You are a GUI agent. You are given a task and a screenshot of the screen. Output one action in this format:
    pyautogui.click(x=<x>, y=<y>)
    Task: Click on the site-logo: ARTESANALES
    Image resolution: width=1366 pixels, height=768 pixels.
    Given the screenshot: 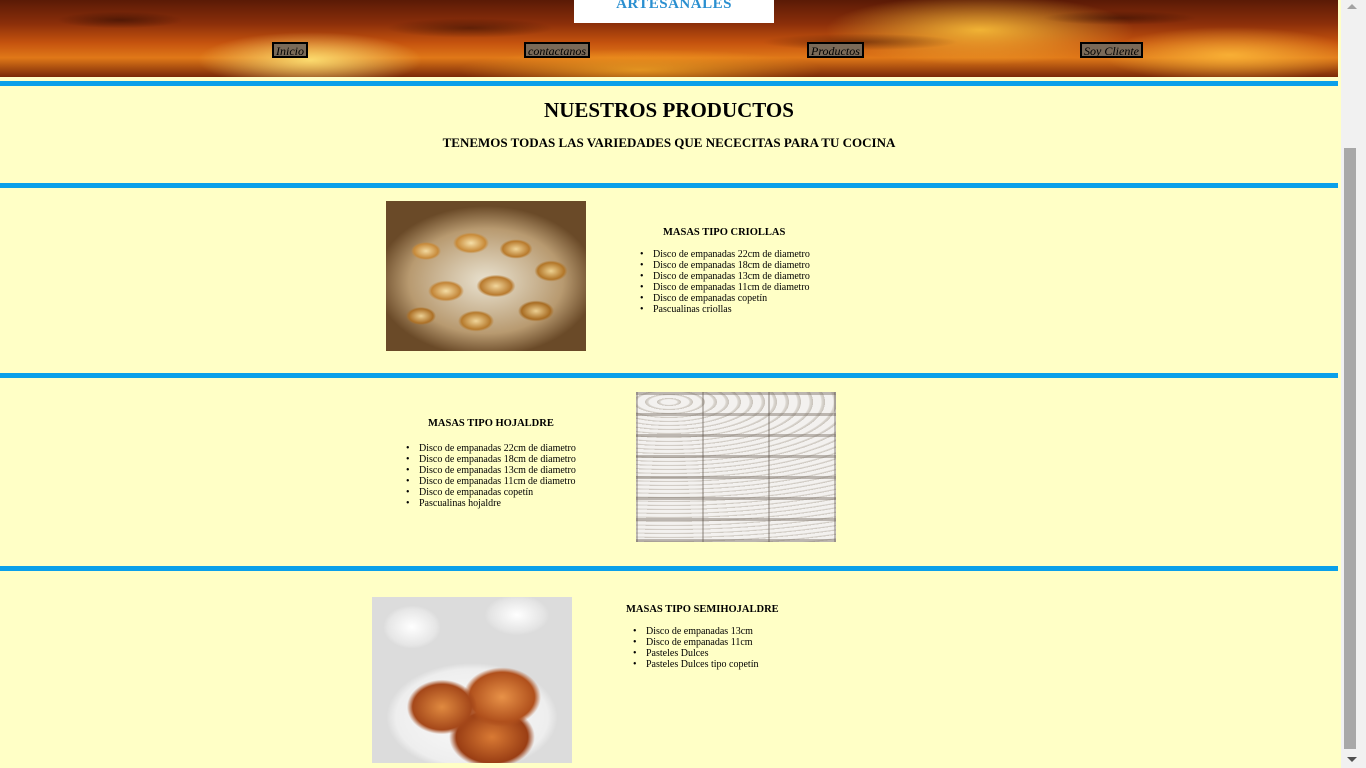 What is the action you would take?
    pyautogui.click(x=674, y=11)
    